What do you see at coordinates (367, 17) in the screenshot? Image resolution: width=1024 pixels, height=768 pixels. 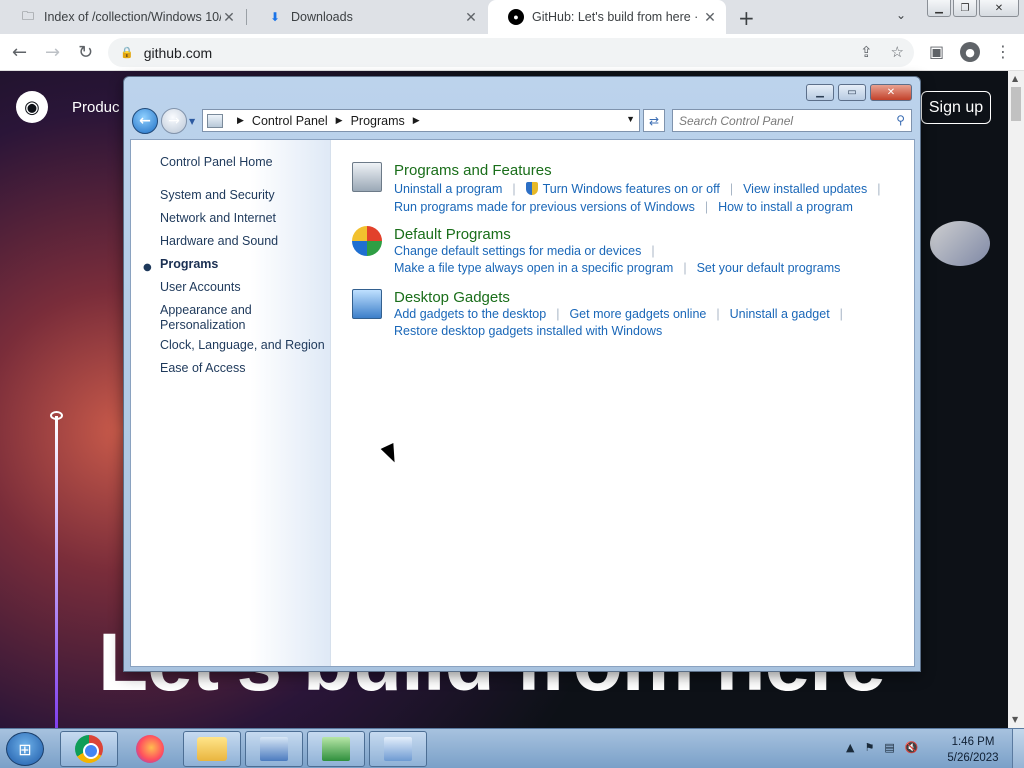 I see `tab-downloads: ⬇ Downloads ✕` at bounding box center [367, 17].